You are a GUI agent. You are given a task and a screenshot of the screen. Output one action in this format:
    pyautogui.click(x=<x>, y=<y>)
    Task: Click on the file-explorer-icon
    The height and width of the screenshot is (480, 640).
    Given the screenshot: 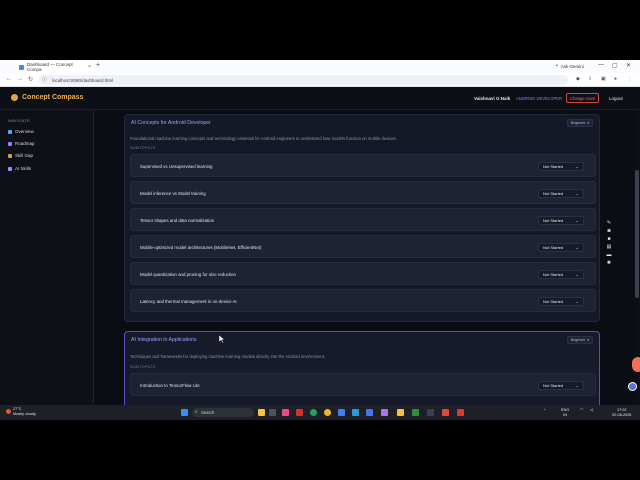 What is the action you would take?
    pyautogui.click(x=400, y=412)
    